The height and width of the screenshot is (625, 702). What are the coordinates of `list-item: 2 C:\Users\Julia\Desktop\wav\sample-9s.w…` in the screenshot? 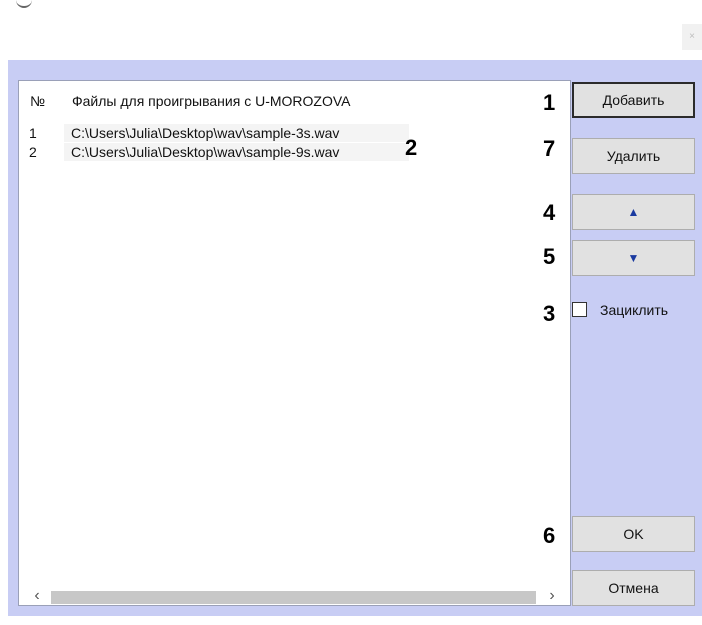 It's located at (216, 152).